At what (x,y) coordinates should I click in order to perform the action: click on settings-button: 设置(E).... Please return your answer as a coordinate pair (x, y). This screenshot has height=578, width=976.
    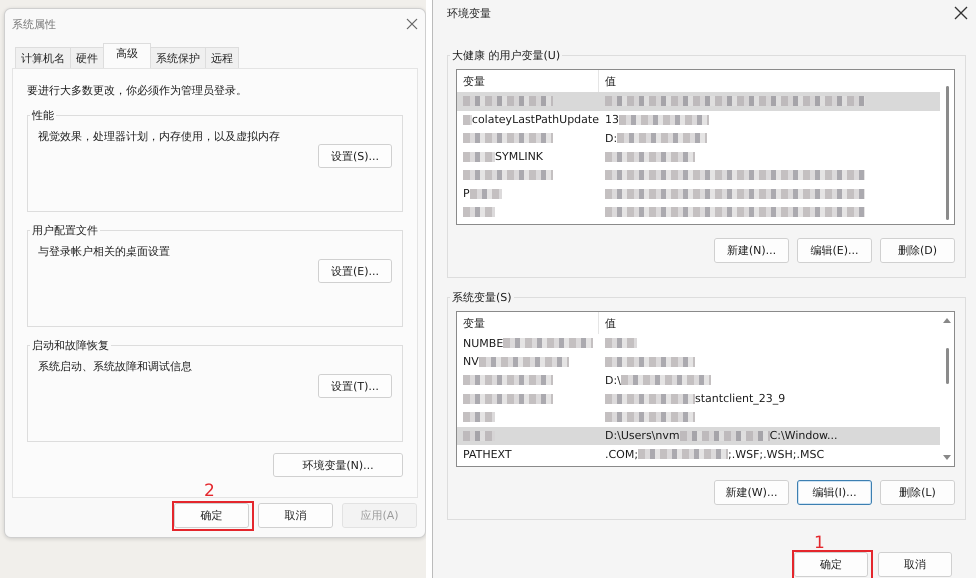
    Looking at the image, I should click on (355, 271).